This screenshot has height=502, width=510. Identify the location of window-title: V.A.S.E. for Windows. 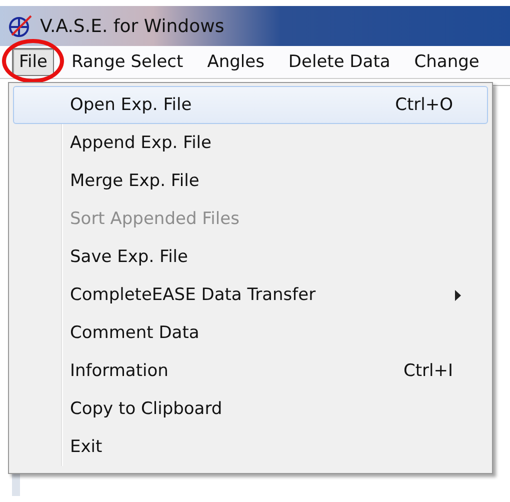
(132, 26).